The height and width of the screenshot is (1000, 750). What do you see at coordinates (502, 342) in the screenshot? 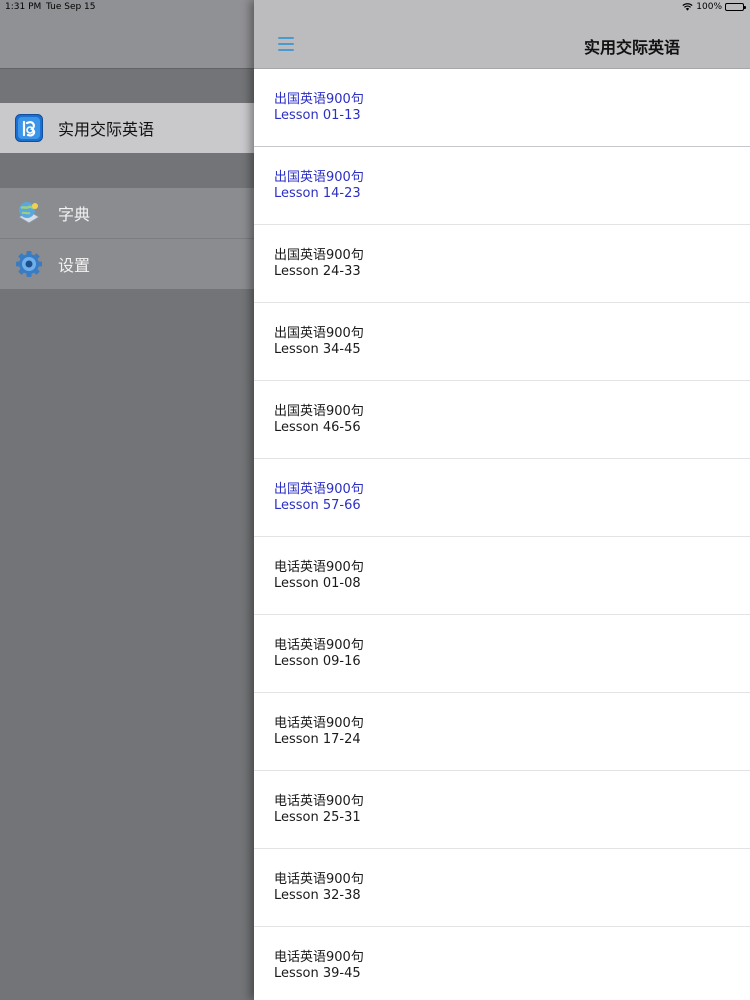
I see `list-item: 出国英语900句 Lesson 34-45` at bounding box center [502, 342].